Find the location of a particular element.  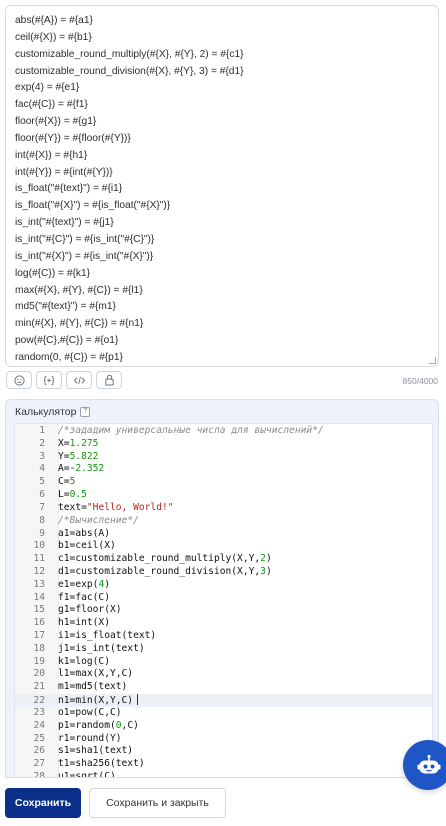

code-text: d1=customizable_round_division(X,Y,3) is located at coordinates (165, 571).